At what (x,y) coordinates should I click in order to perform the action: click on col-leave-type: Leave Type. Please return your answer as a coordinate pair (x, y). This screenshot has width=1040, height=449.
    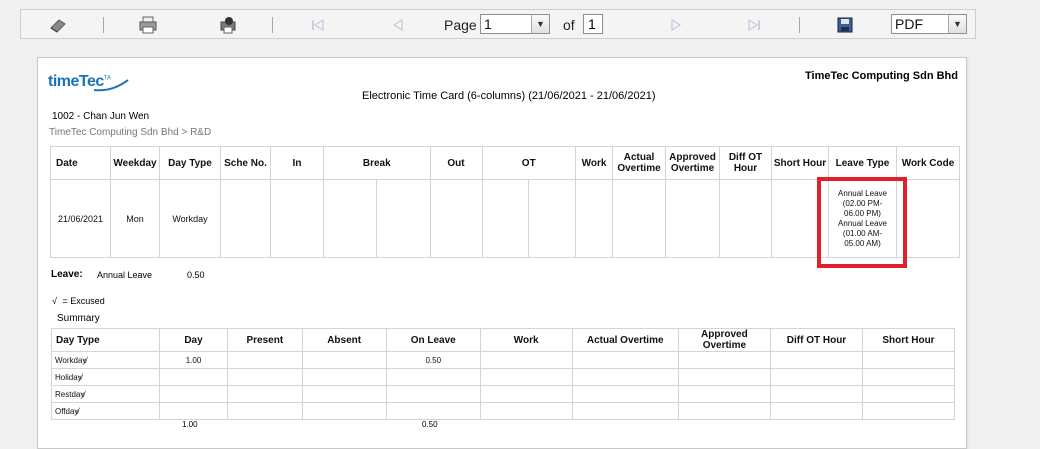
    Looking at the image, I should click on (862, 163).